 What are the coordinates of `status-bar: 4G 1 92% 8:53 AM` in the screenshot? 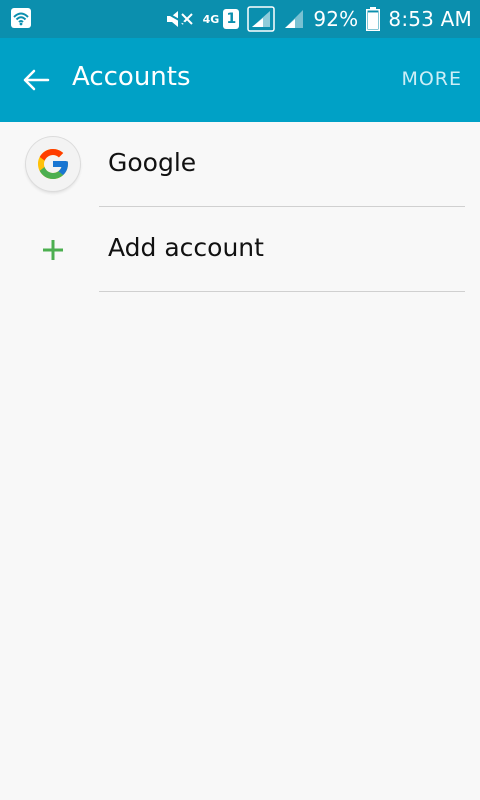 It's located at (240, 19).